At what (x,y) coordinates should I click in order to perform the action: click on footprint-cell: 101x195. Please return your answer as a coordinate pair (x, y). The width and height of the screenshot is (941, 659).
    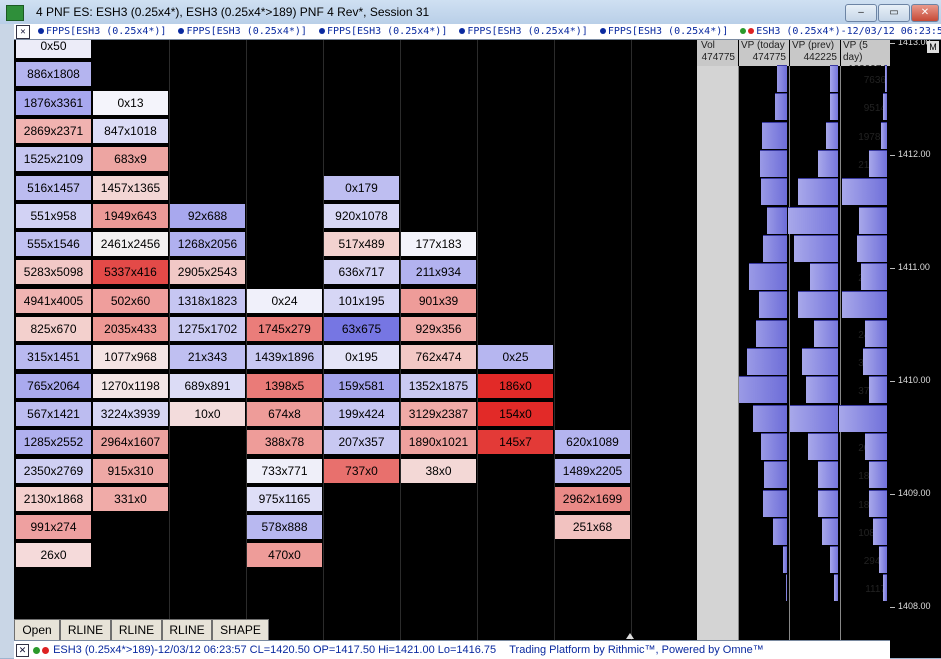
    Looking at the image, I should click on (361, 301).